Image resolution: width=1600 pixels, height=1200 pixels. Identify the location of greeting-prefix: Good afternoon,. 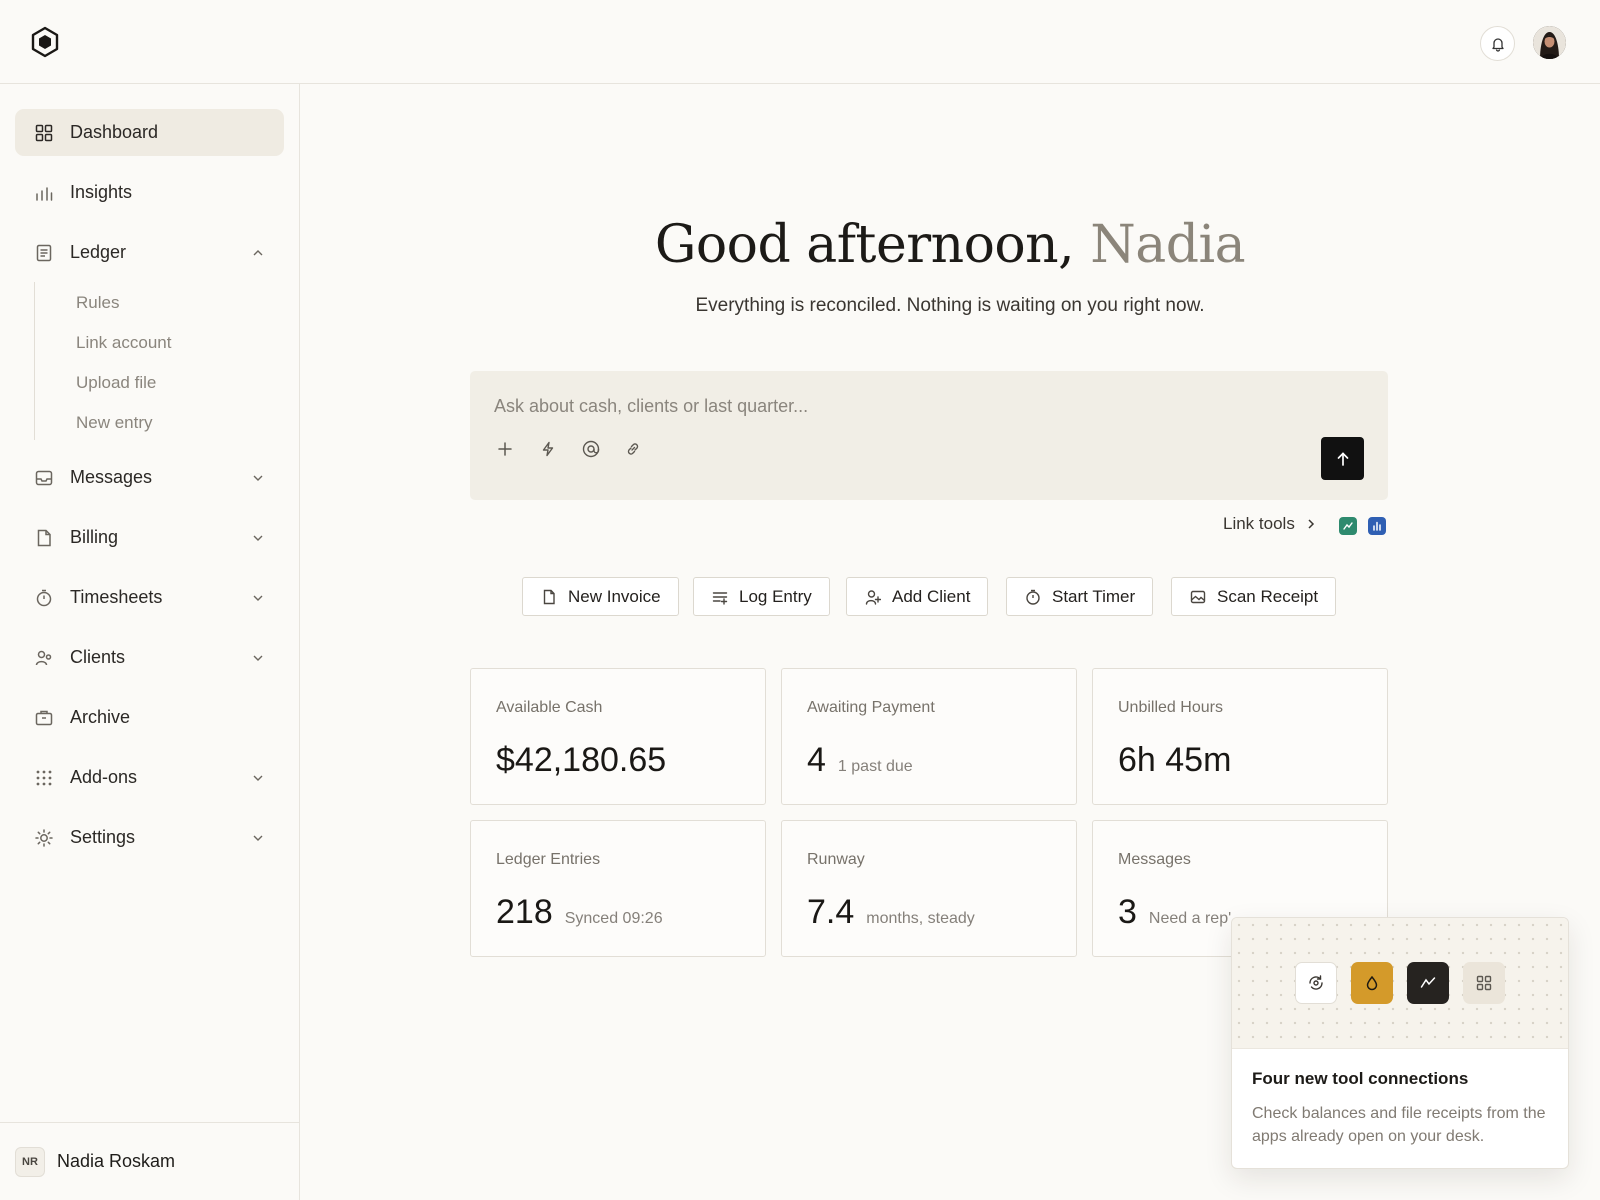
(864, 245).